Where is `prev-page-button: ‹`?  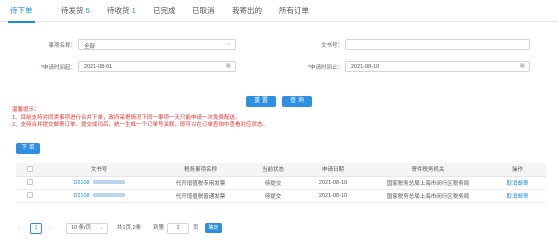 prev-page-button: ‹ is located at coordinates (19, 228).